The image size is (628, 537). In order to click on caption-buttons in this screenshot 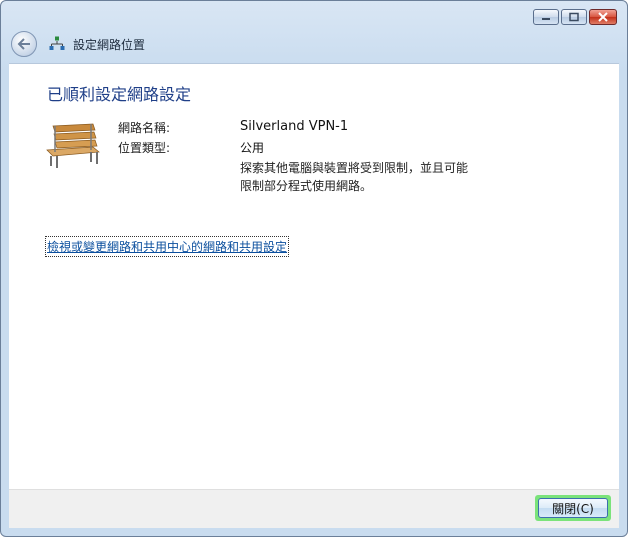, I will do `click(575, 17)`.